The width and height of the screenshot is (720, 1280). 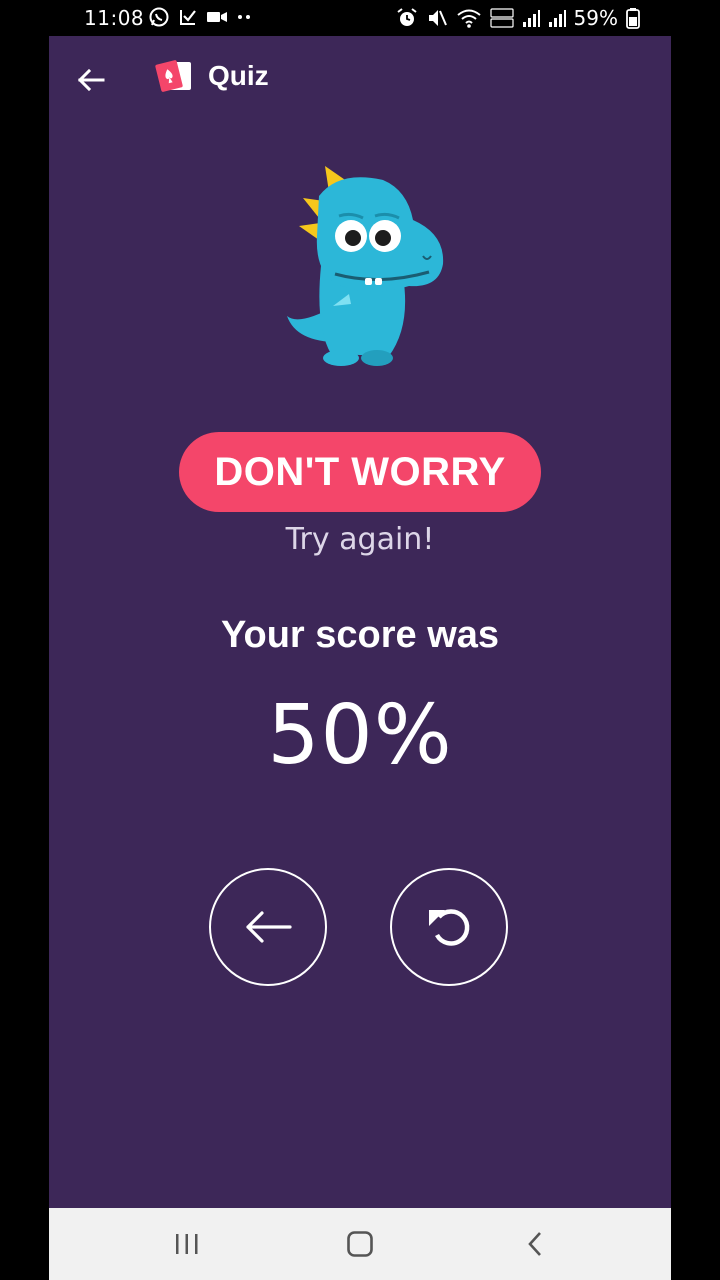 I want to click on retry-button, so click(x=449, y=927).